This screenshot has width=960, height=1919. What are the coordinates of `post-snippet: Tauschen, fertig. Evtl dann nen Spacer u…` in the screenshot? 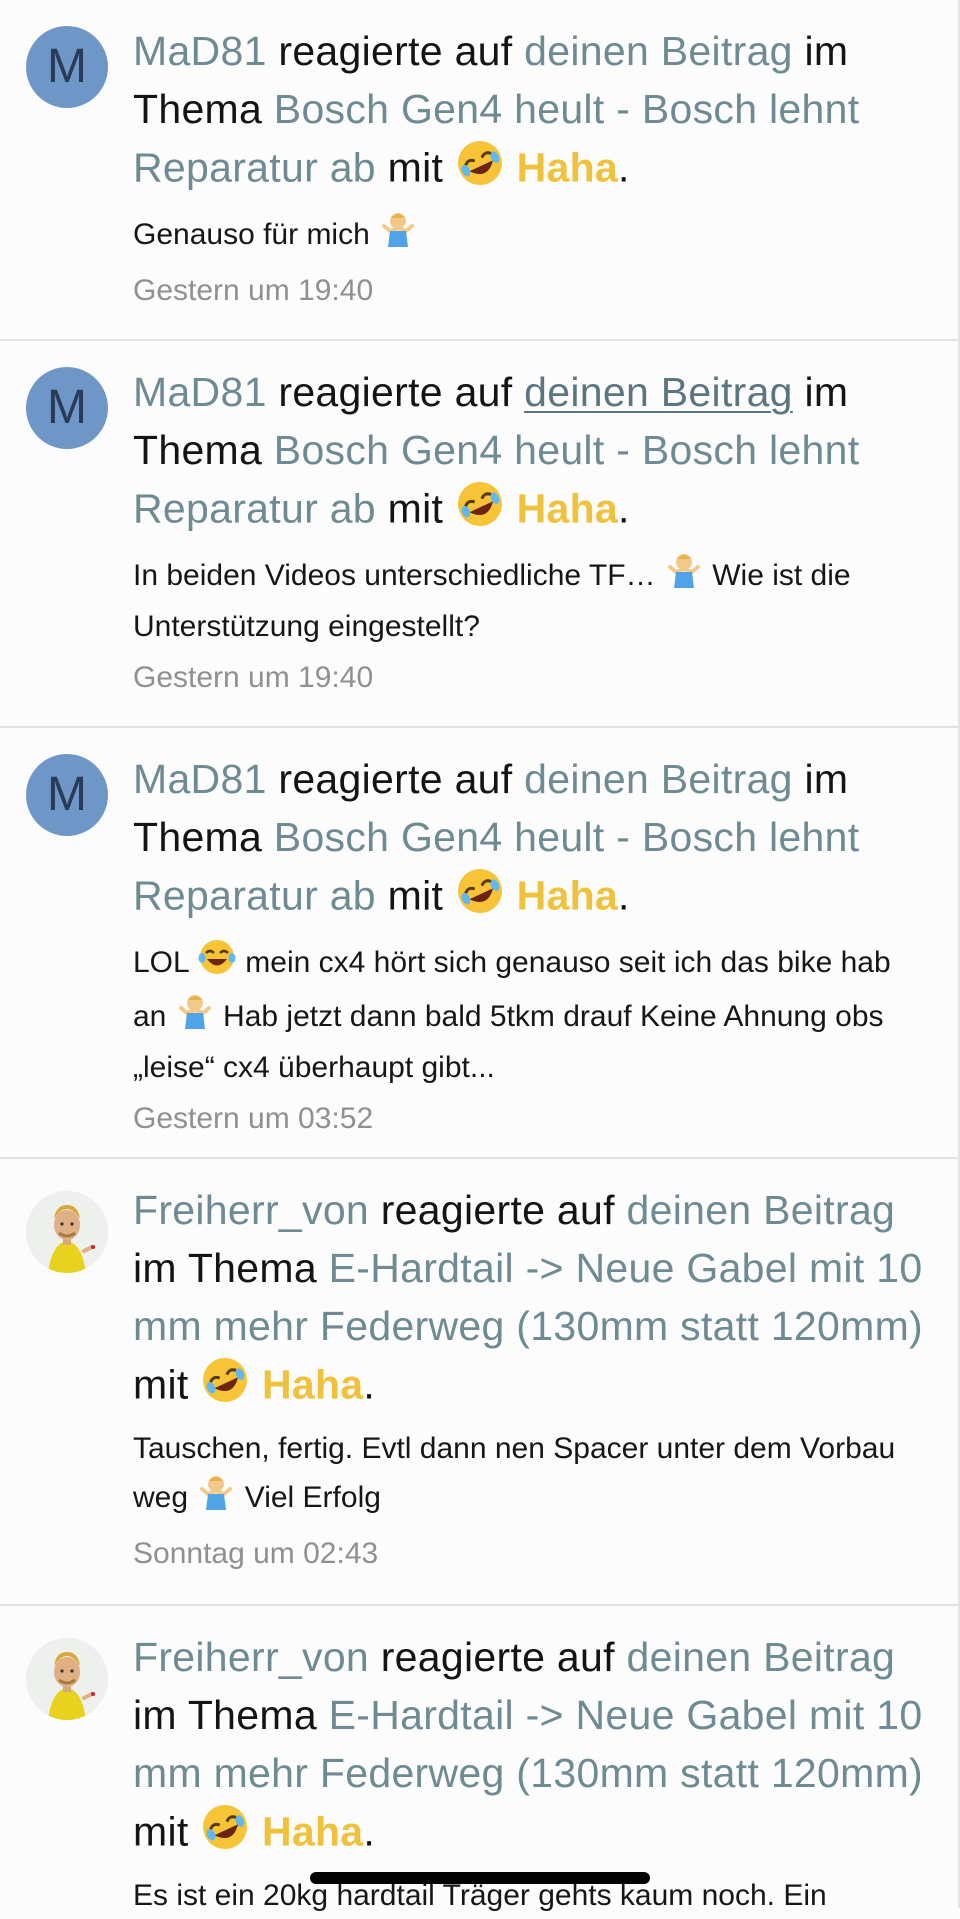 It's located at (532, 1476).